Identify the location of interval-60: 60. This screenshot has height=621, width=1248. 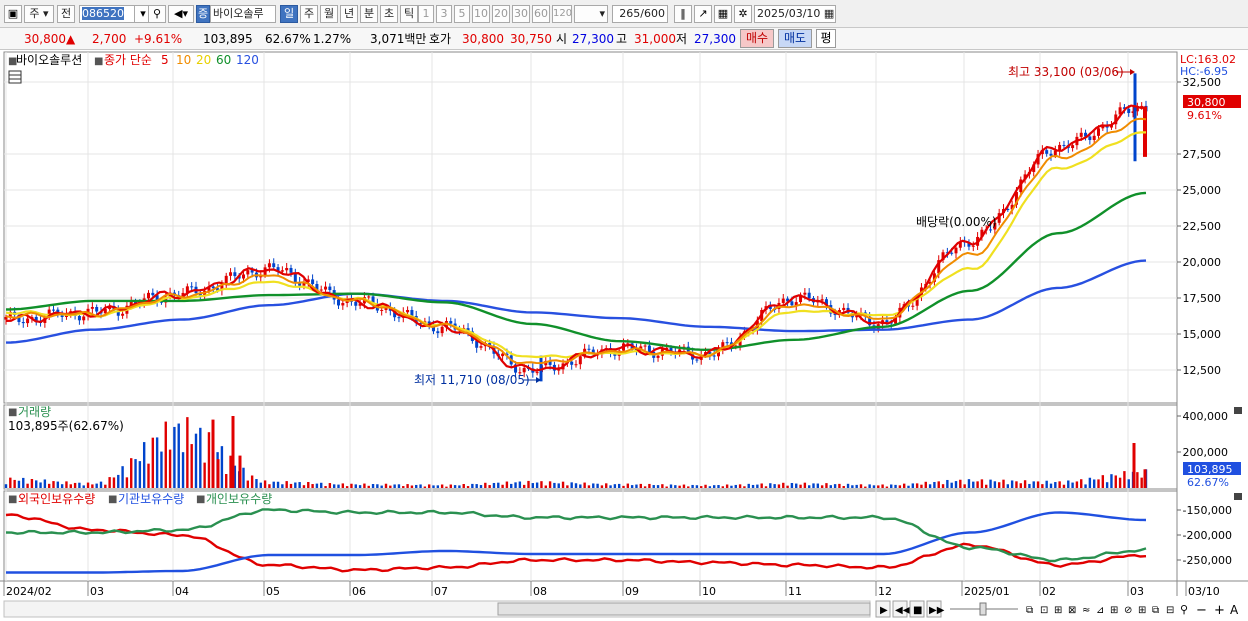
(541, 14).